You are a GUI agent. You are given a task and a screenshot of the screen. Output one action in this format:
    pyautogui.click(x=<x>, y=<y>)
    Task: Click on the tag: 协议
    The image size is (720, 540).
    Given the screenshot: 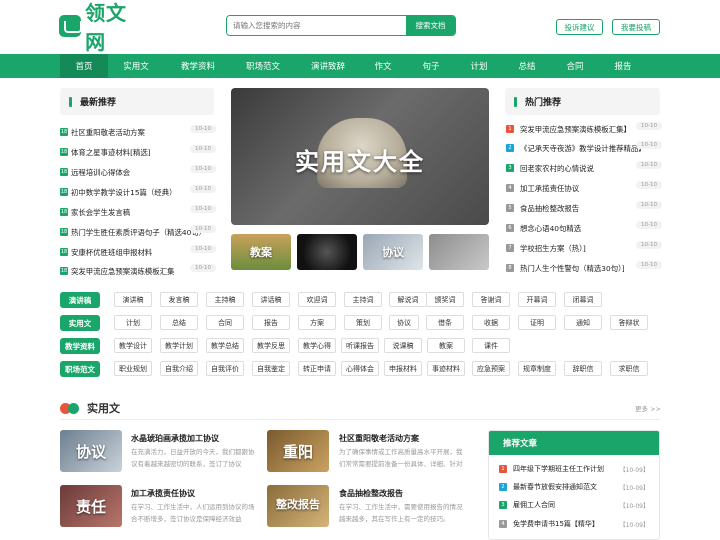 What is the action you would take?
    pyautogui.click(x=404, y=322)
    